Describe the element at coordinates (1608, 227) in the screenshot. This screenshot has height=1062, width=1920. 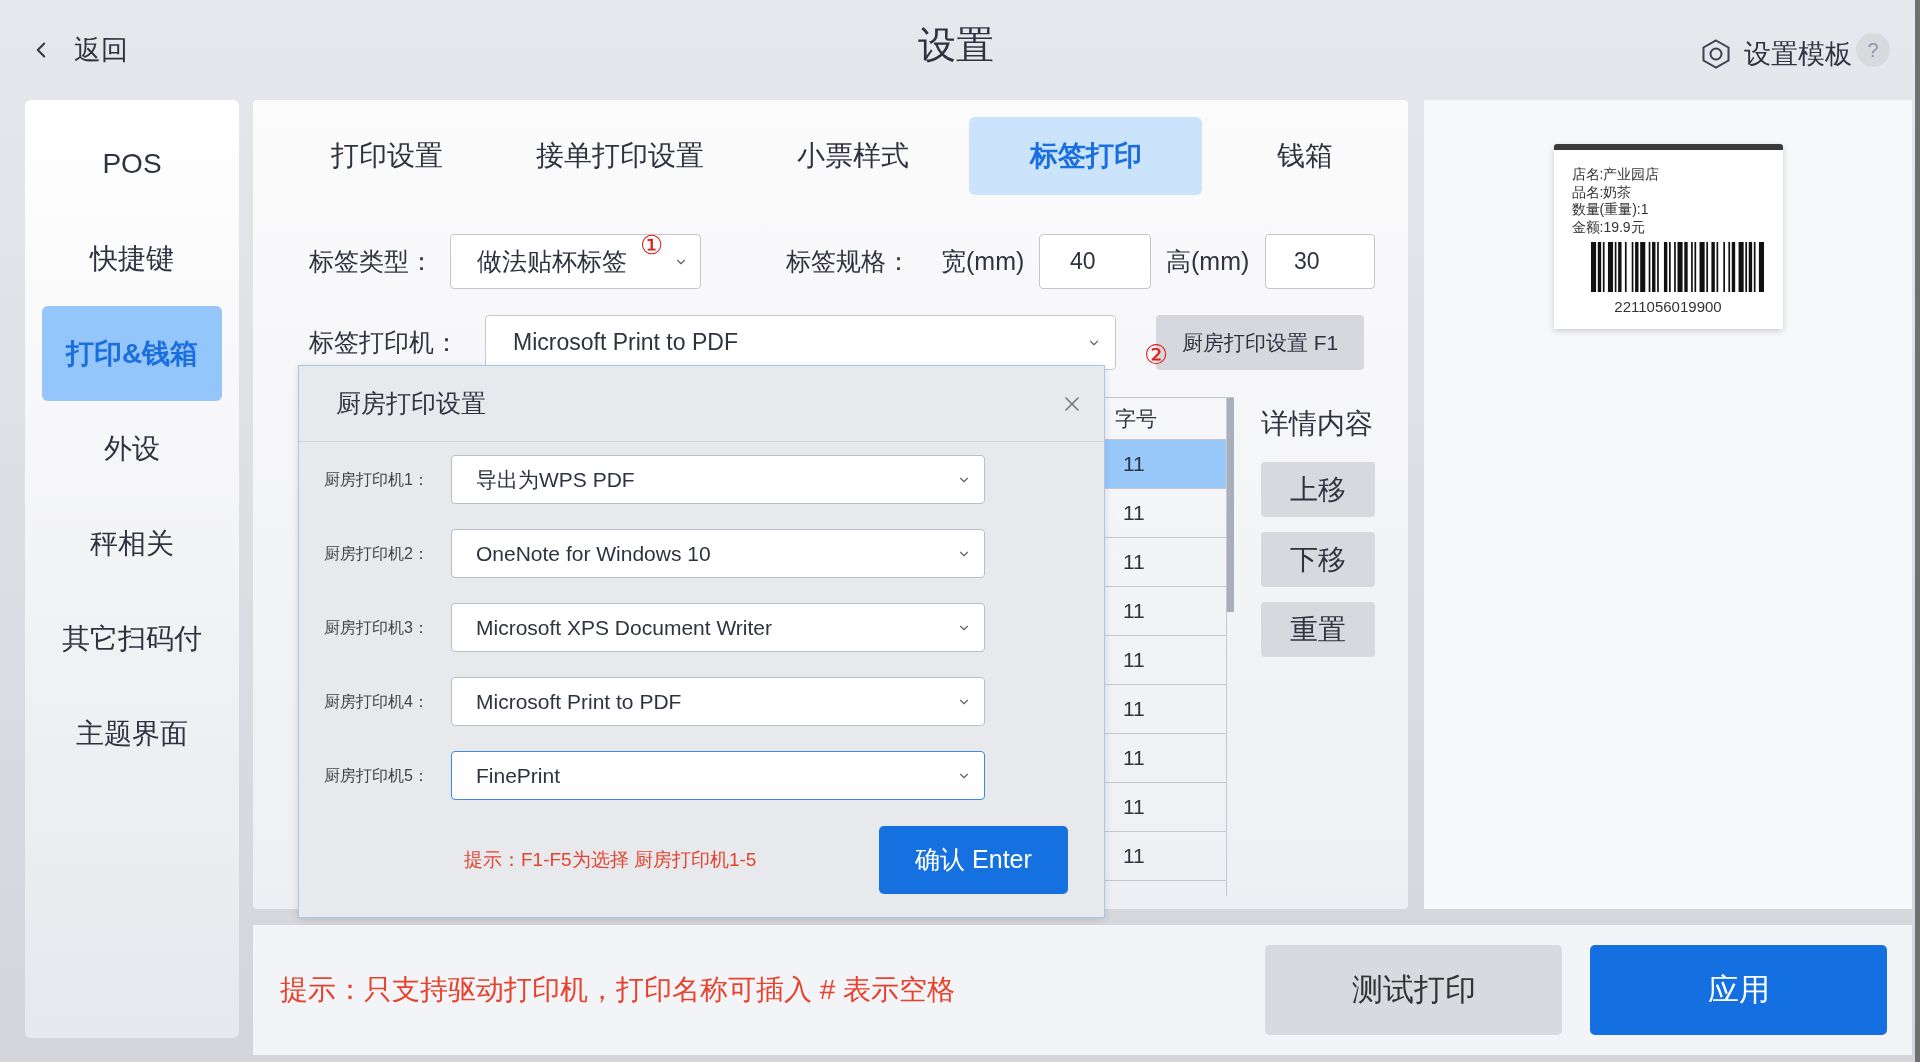
I see `label-line: 金额:19.9元` at that location.